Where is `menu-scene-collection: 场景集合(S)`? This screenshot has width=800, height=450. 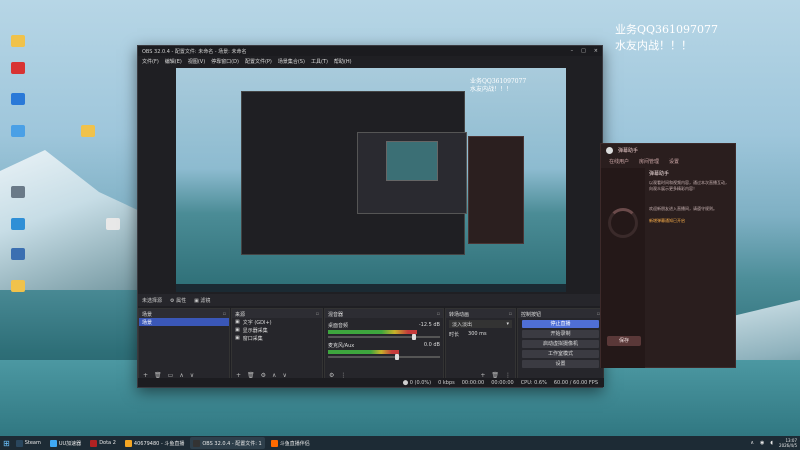 menu-scene-collection: 场景集合(S) is located at coordinates (291, 61).